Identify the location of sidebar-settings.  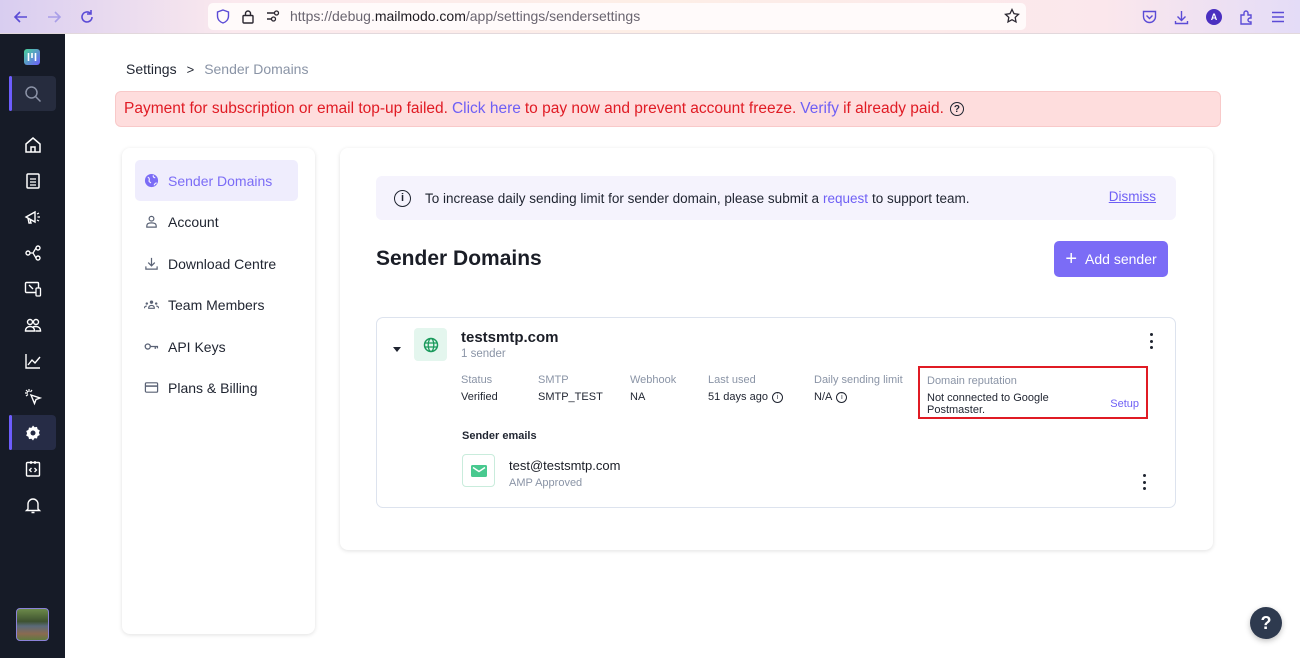
(32, 432).